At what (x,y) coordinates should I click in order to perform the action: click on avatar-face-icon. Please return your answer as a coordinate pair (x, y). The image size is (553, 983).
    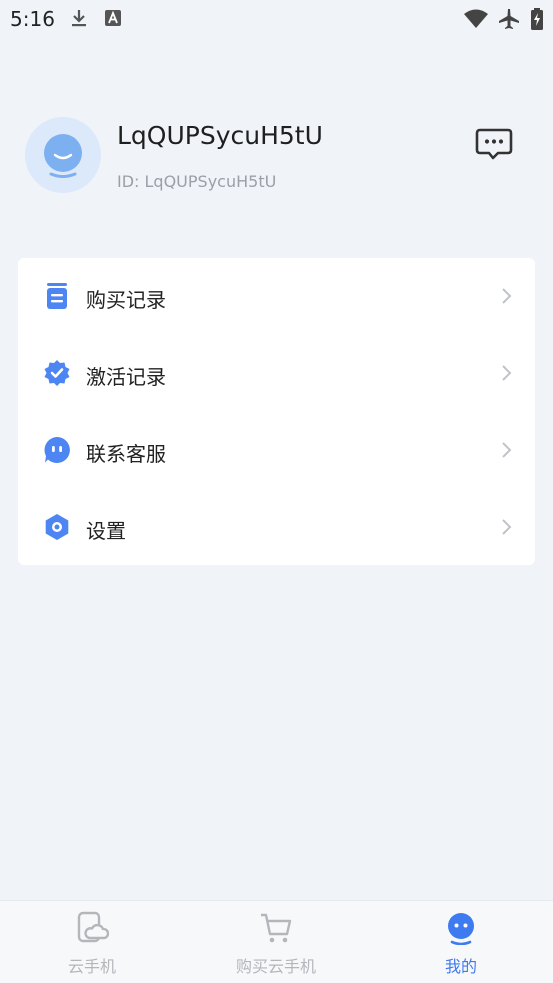
    Looking at the image, I should click on (63, 156).